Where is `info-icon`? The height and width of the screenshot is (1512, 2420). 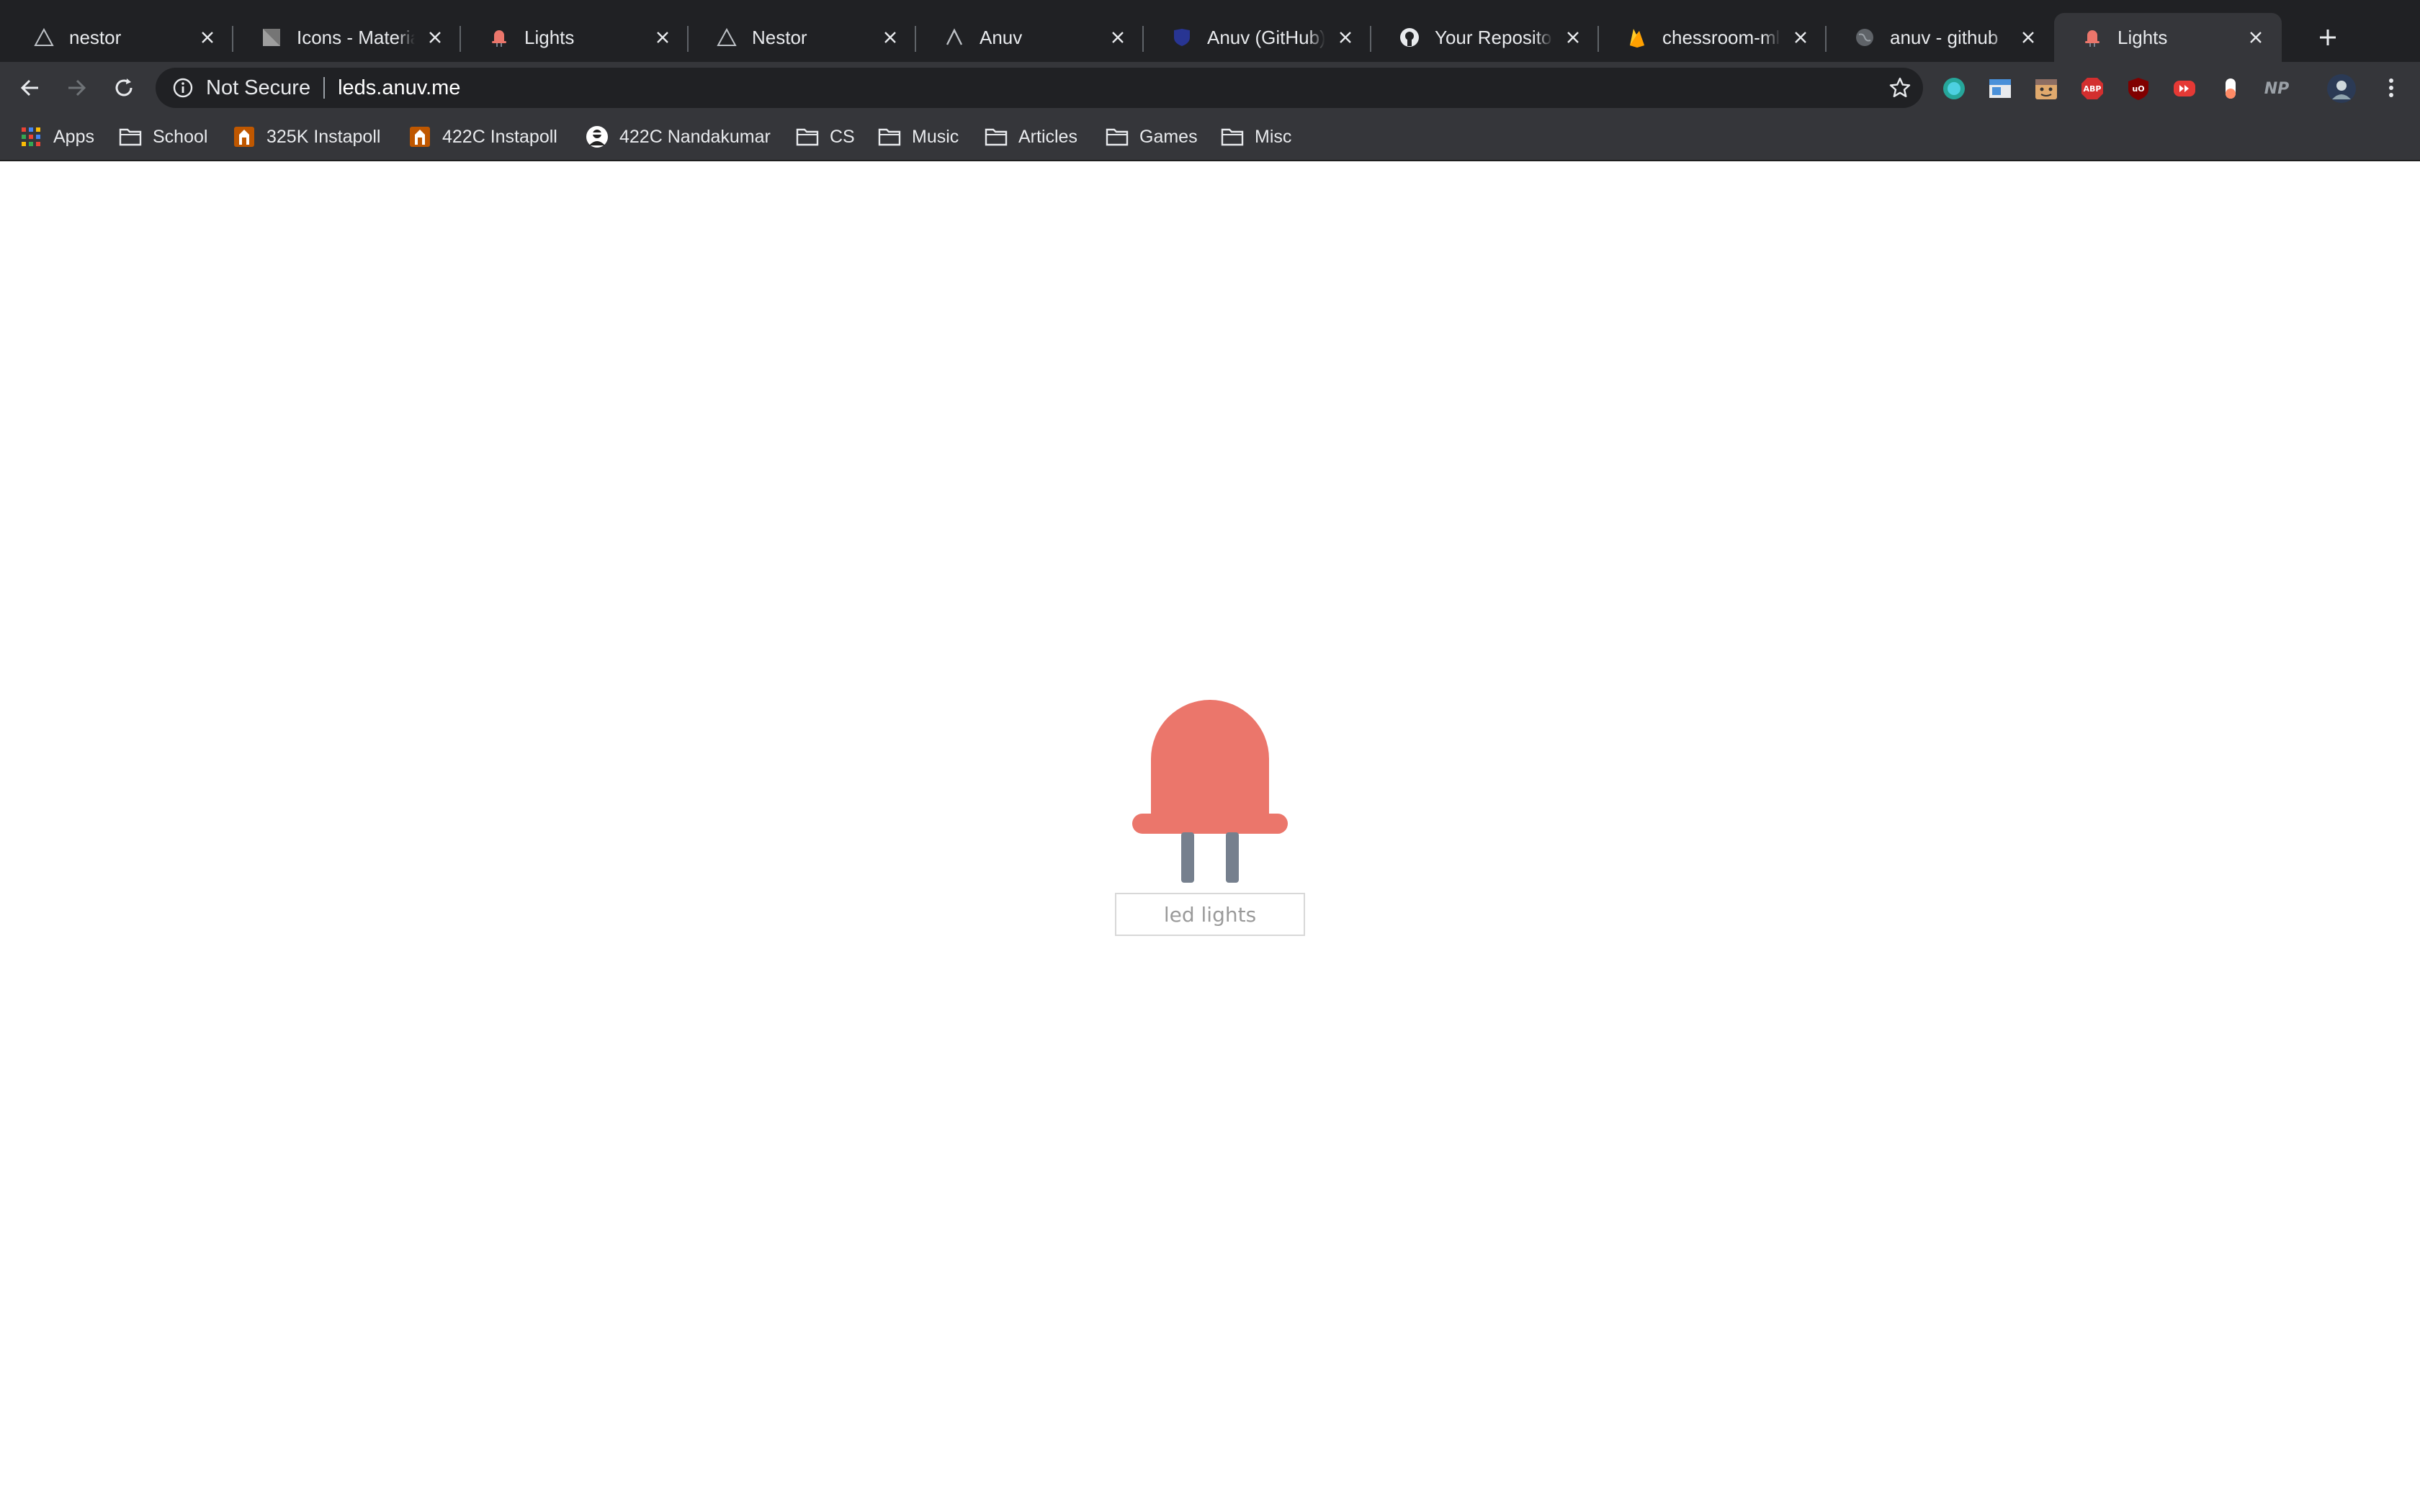 info-icon is located at coordinates (182, 87).